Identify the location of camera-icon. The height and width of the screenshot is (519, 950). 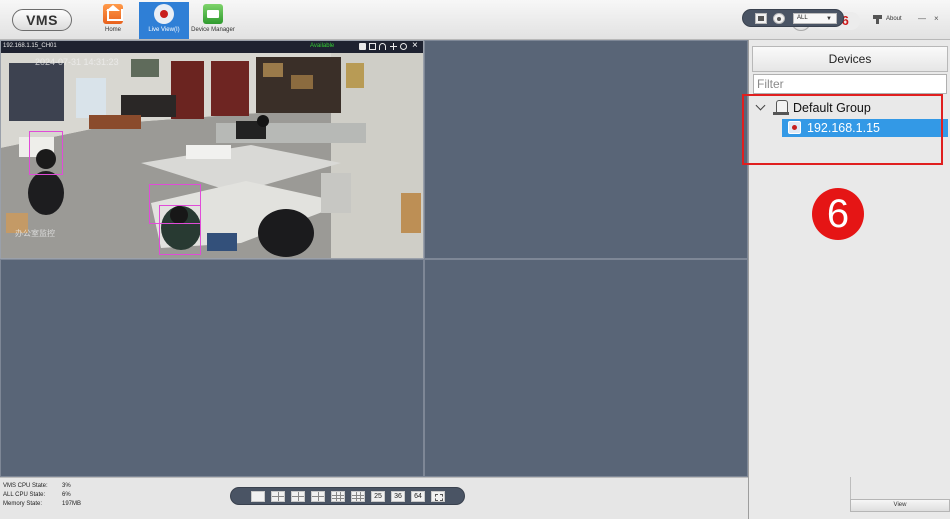
(164, 14).